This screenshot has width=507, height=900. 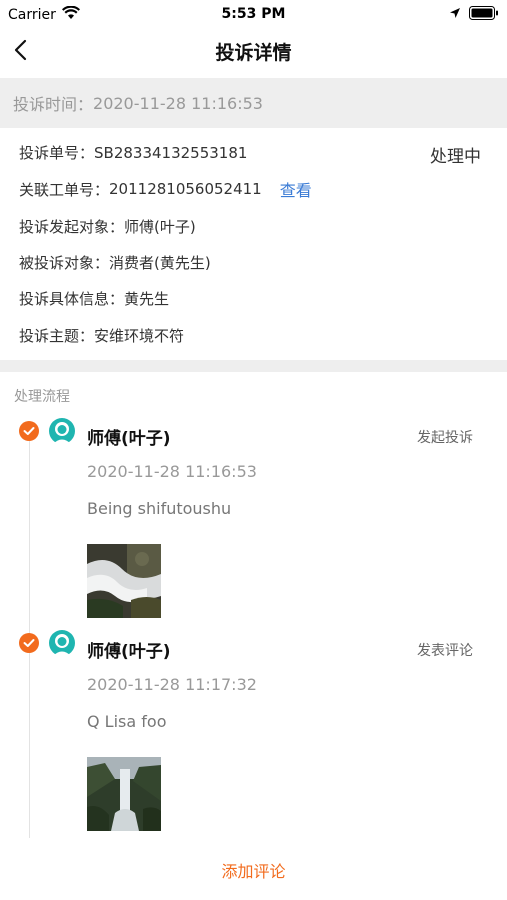 What do you see at coordinates (171, 152) in the screenshot?
I see `info-value: SB28334132553181` at bounding box center [171, 152].